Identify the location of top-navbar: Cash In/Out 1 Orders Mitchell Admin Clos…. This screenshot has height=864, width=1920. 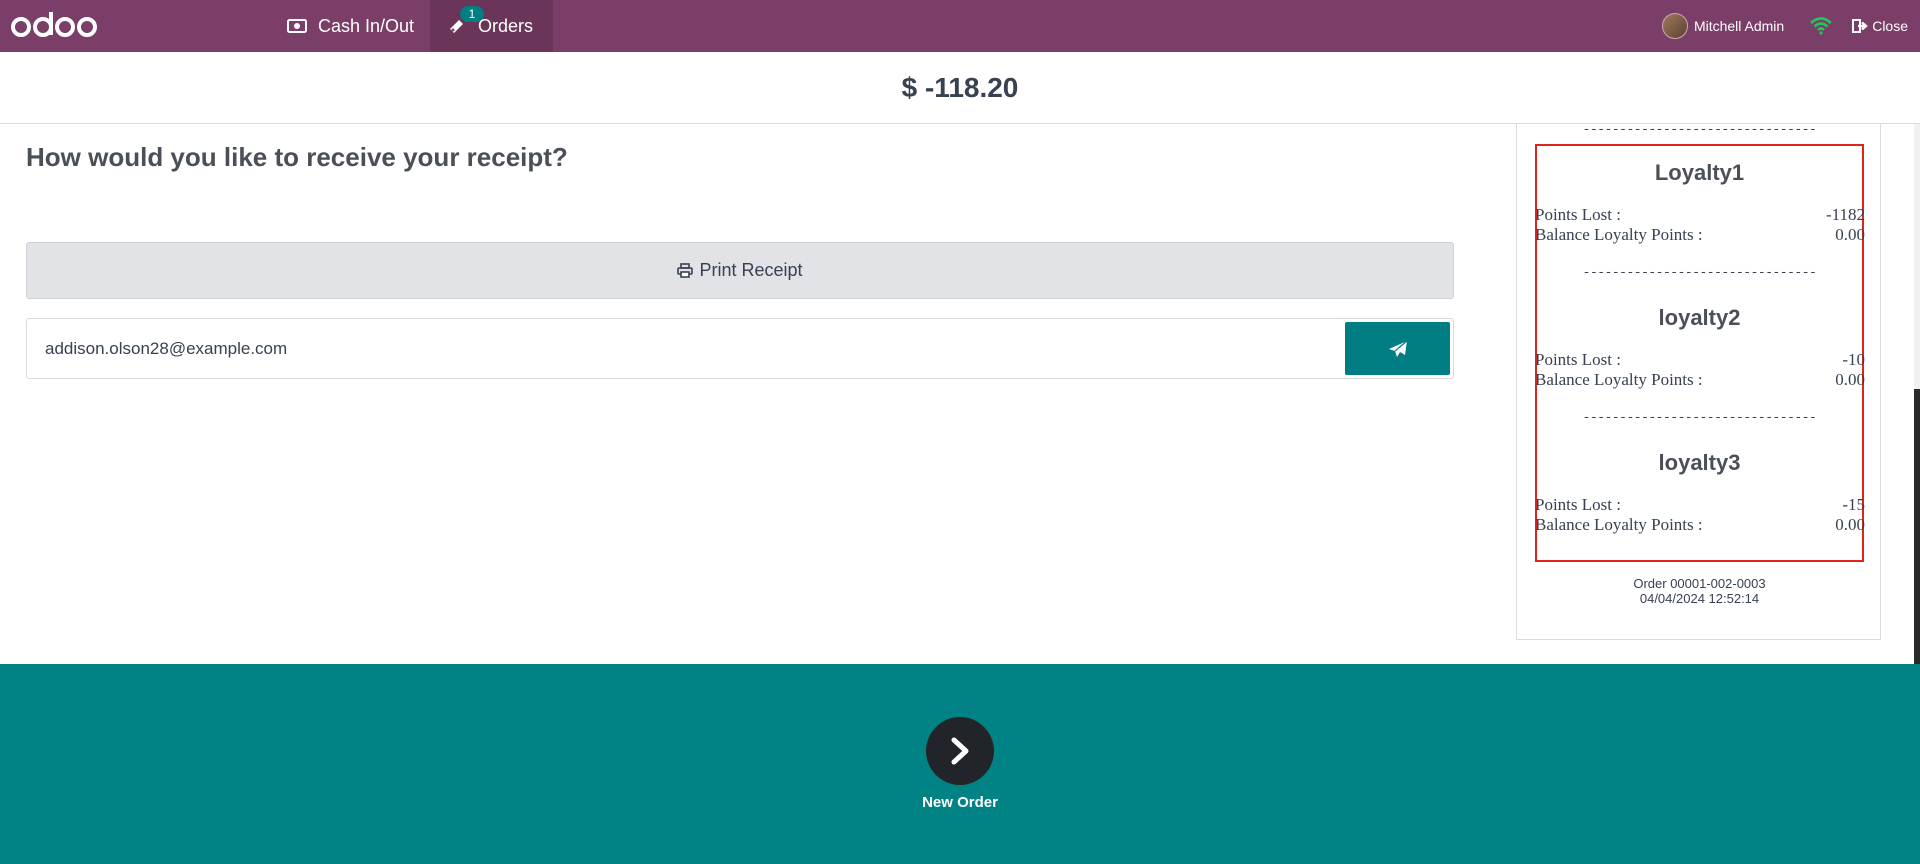
(960, 26).